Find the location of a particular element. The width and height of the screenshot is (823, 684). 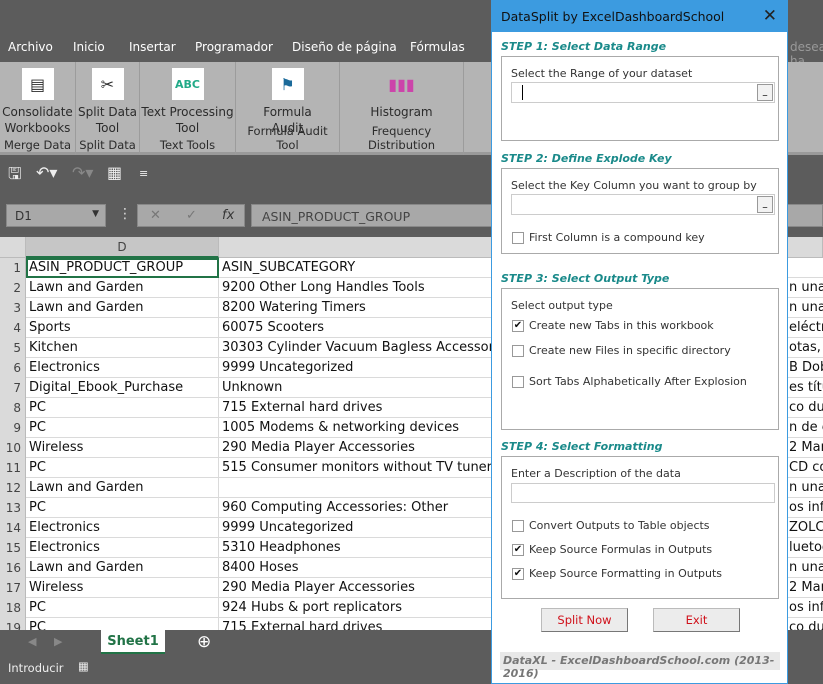

scroll-left-icon: ◀ is located at coordinates (32, 641).